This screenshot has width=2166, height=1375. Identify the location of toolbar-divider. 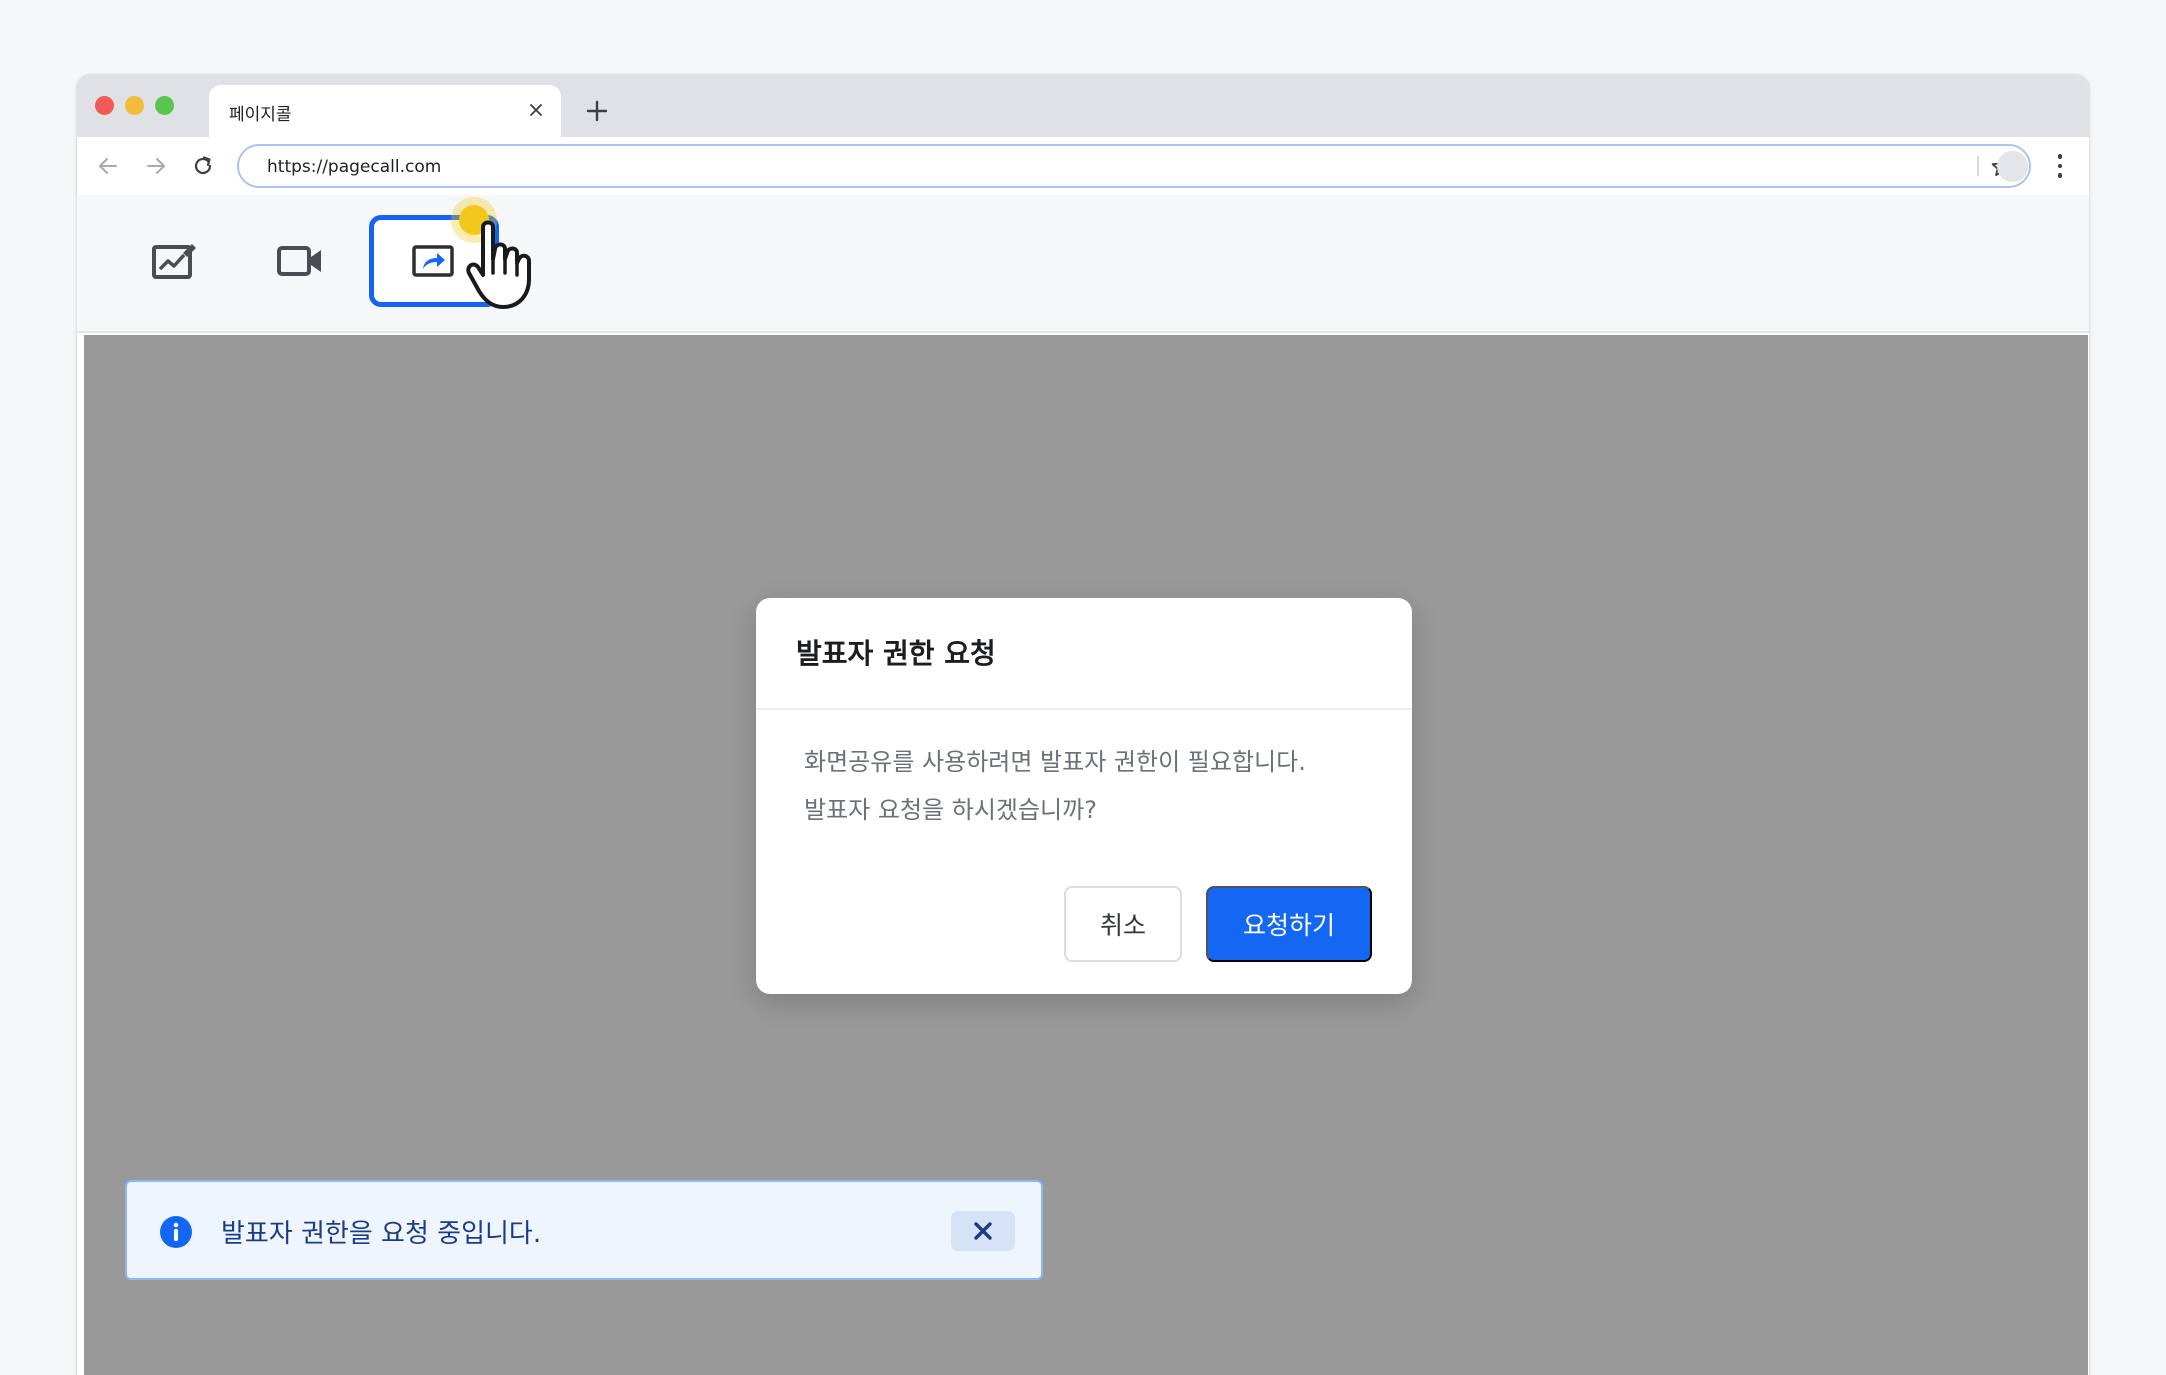
(1978, 166).